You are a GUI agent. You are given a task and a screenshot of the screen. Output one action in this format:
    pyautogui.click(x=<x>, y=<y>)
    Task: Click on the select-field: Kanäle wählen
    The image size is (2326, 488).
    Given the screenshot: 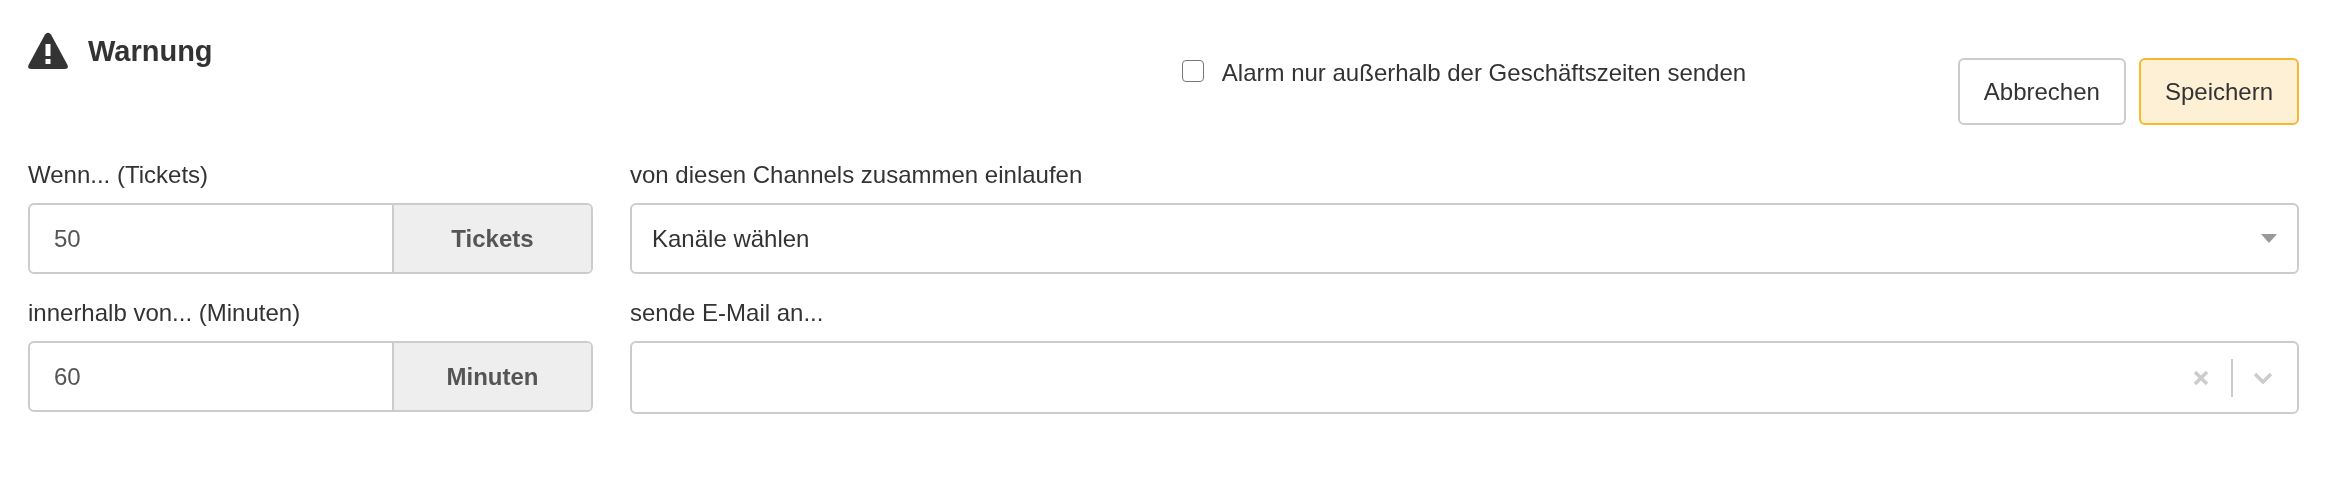 What is the action you would take?
    pyautogui.click(x=1464, y=238)
    